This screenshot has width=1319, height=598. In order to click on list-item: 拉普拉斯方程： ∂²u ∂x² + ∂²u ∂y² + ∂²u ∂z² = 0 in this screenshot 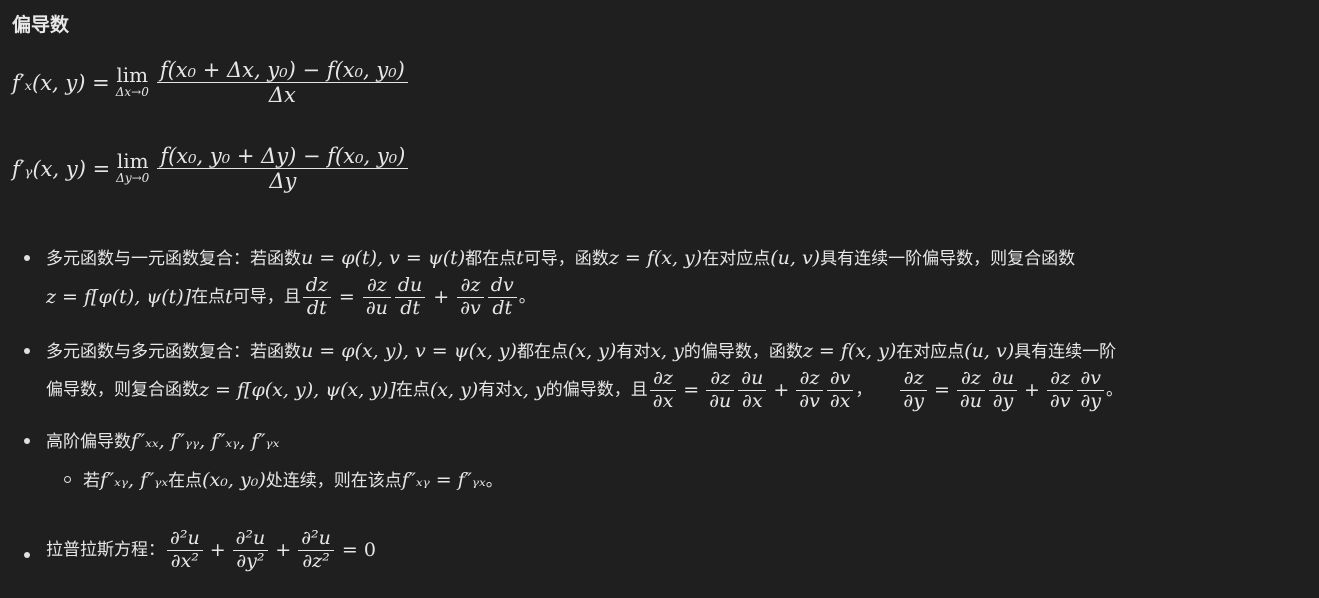, I will do `click(200, 550)`.